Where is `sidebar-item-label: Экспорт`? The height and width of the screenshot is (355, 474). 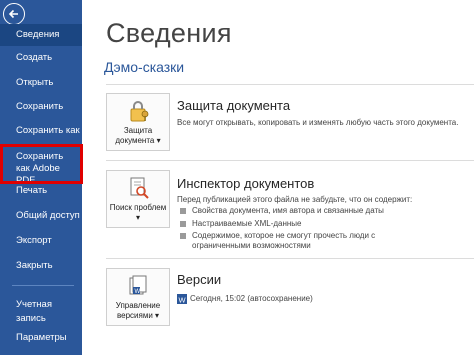
sidebar-item-label: Экспорт is located at coordinates (34, 240).